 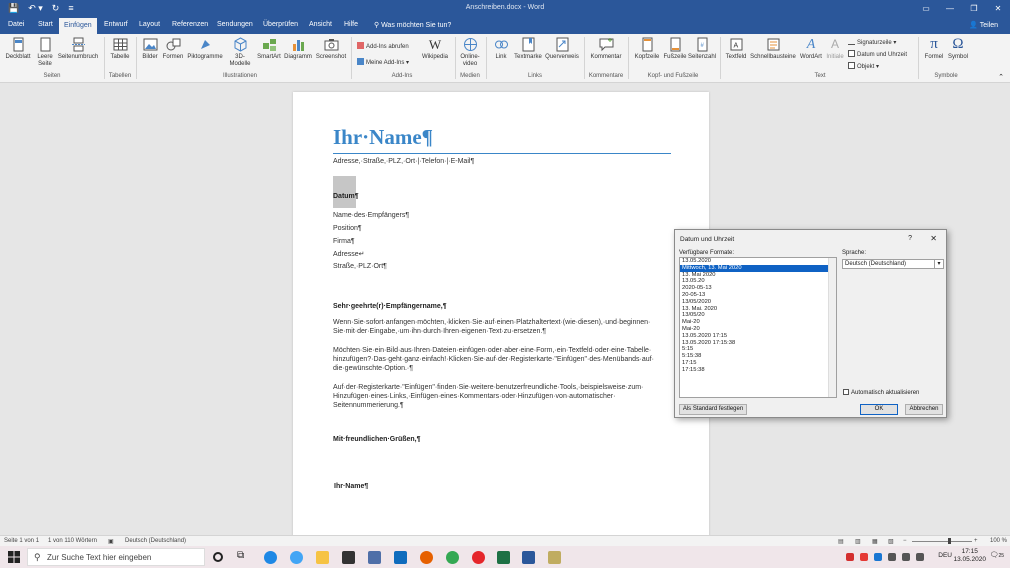 I want to click on textmarke-button: Textmarke, so click(x=528, y=49).